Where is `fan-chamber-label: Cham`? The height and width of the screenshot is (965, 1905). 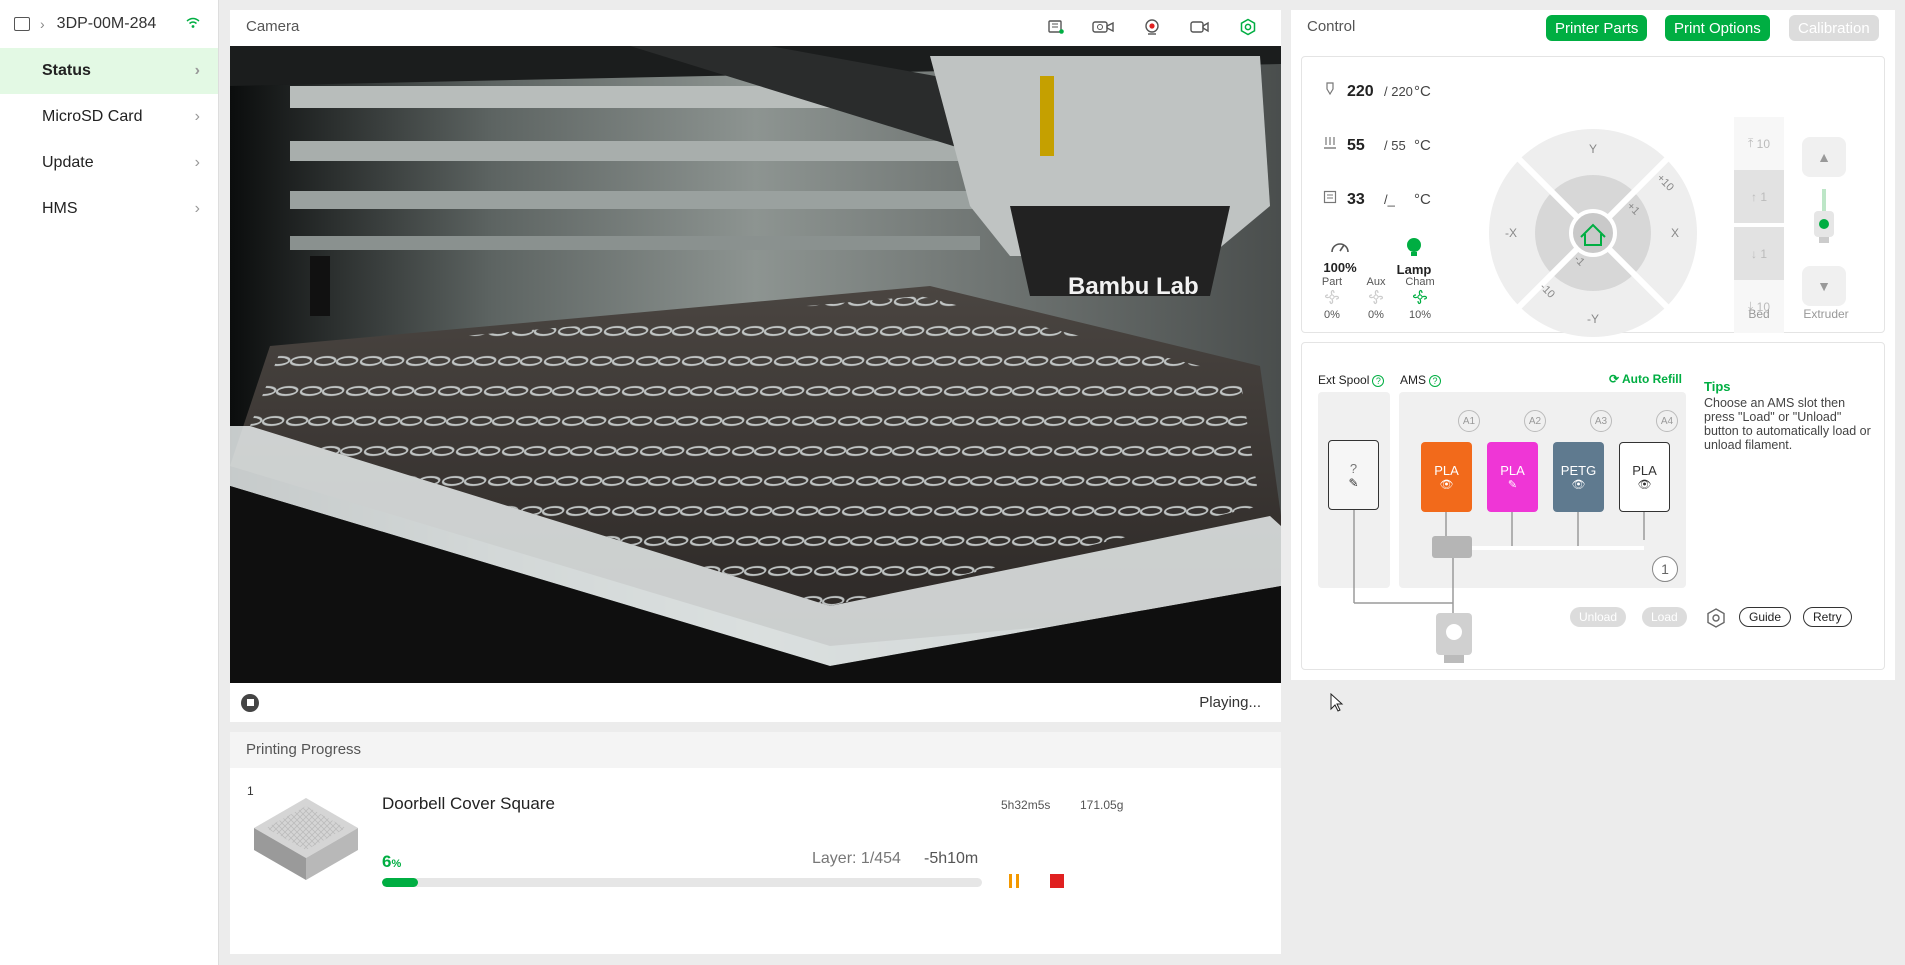
fan-chamber-label: Cham is located at coordinates (1420, 282).